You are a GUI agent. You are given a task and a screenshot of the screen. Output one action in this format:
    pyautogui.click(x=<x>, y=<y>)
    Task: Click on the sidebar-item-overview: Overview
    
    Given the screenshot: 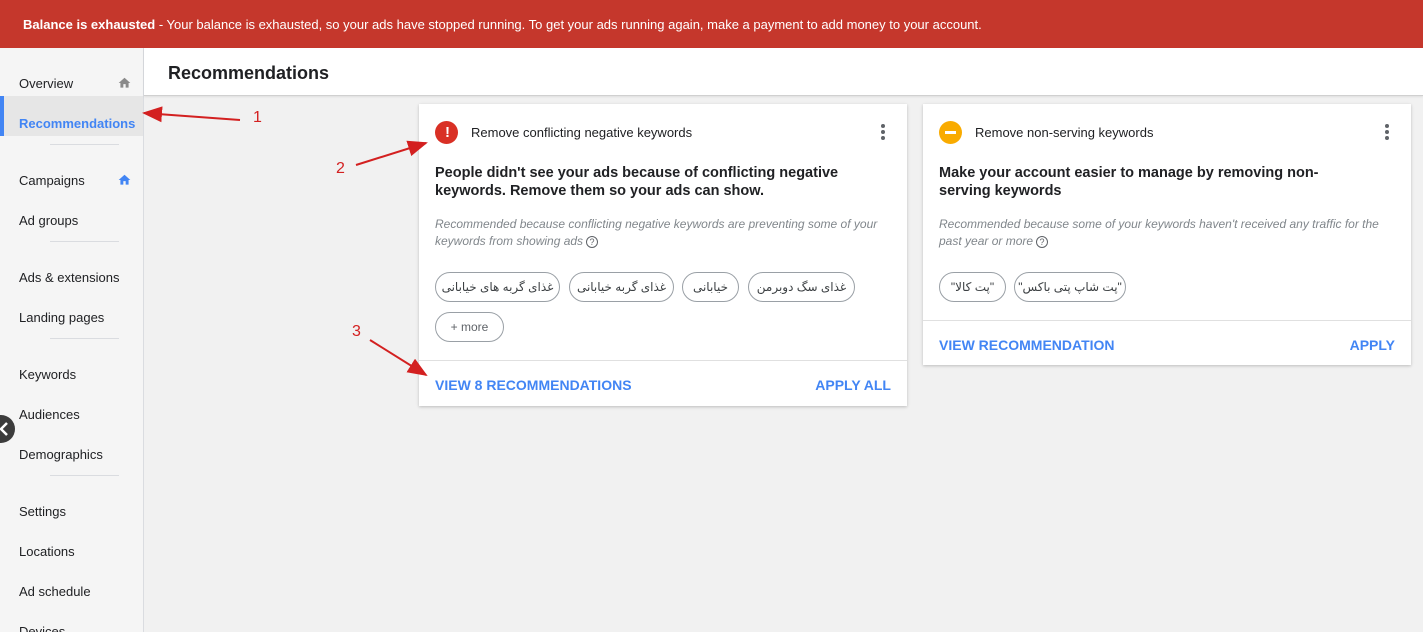 What is the action you would take?
    pyautogui.click(x=71, y=76)
    